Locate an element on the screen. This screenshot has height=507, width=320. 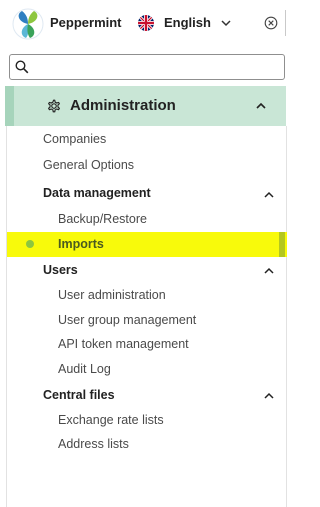
app-name: Peppermint is located at coordinates (86, 22).